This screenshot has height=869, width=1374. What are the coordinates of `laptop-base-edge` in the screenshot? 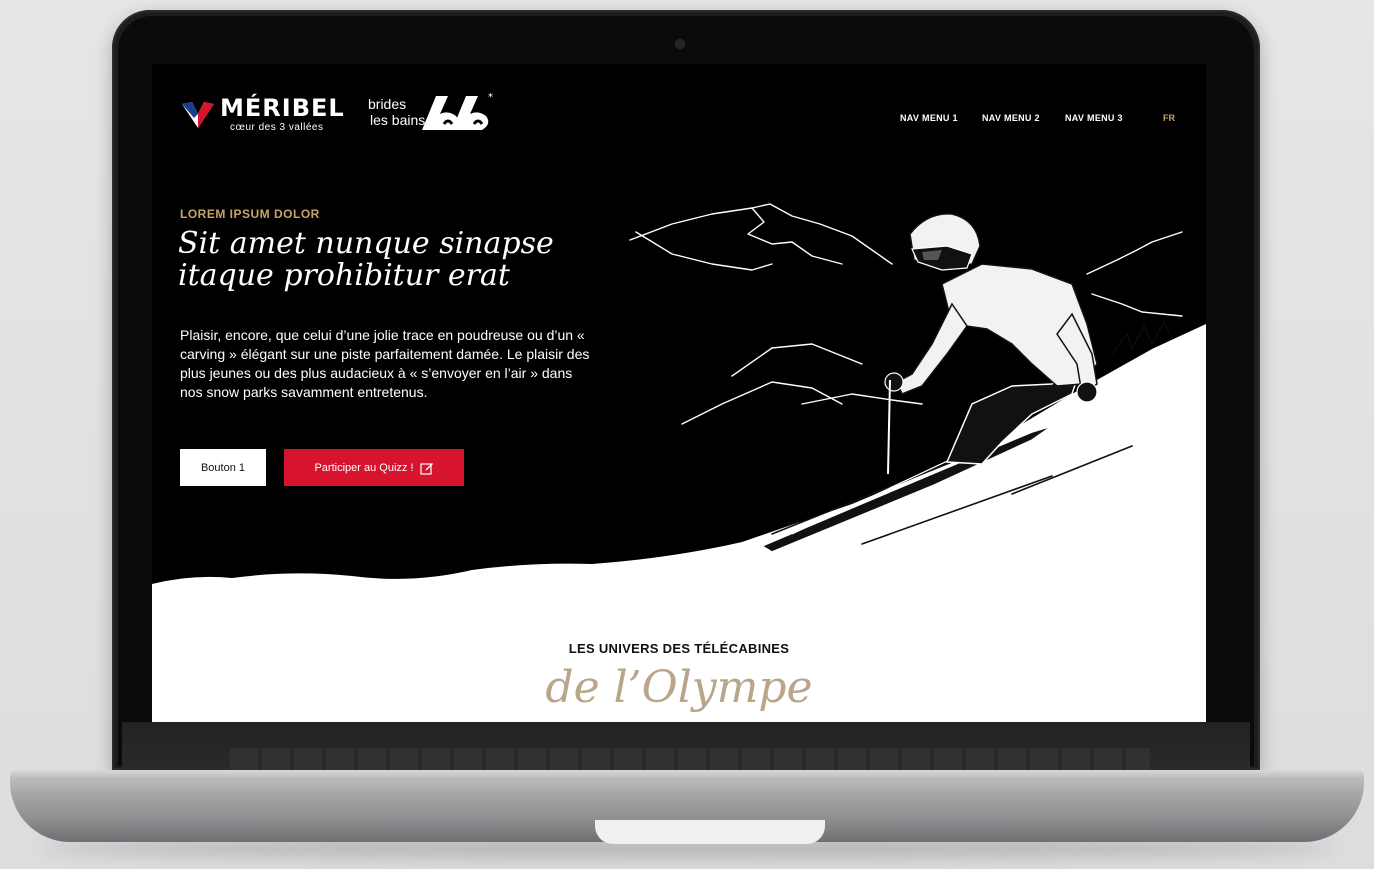 It's located at (687, 775).